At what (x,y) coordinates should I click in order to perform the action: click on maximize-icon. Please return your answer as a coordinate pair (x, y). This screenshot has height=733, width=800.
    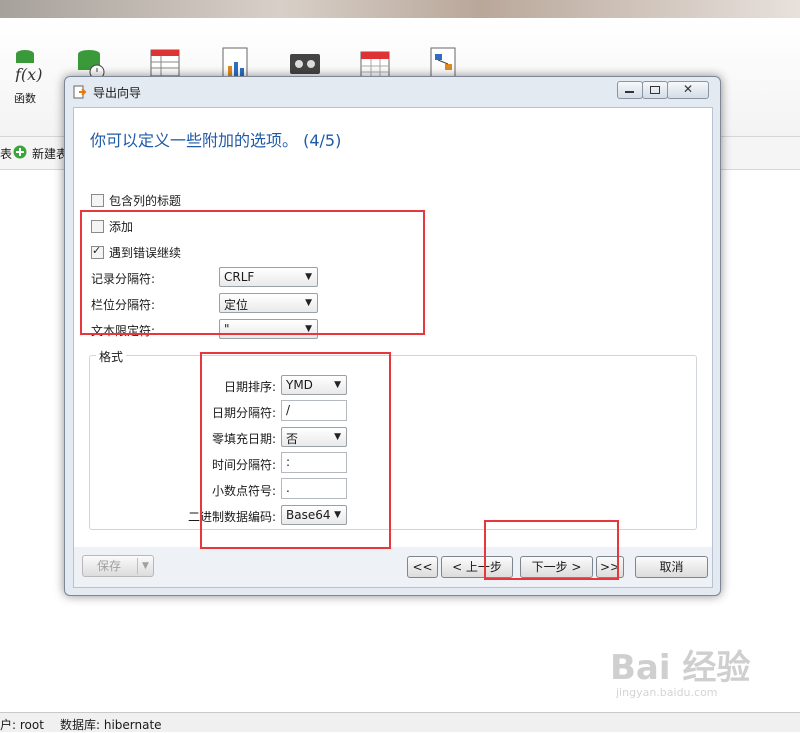
    Looking at the image, I should click on (655, 90).